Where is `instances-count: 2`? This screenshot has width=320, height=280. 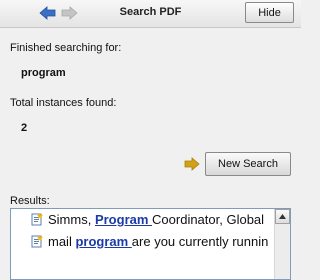 instances-count: 2 is located at coordinates (24, 128).